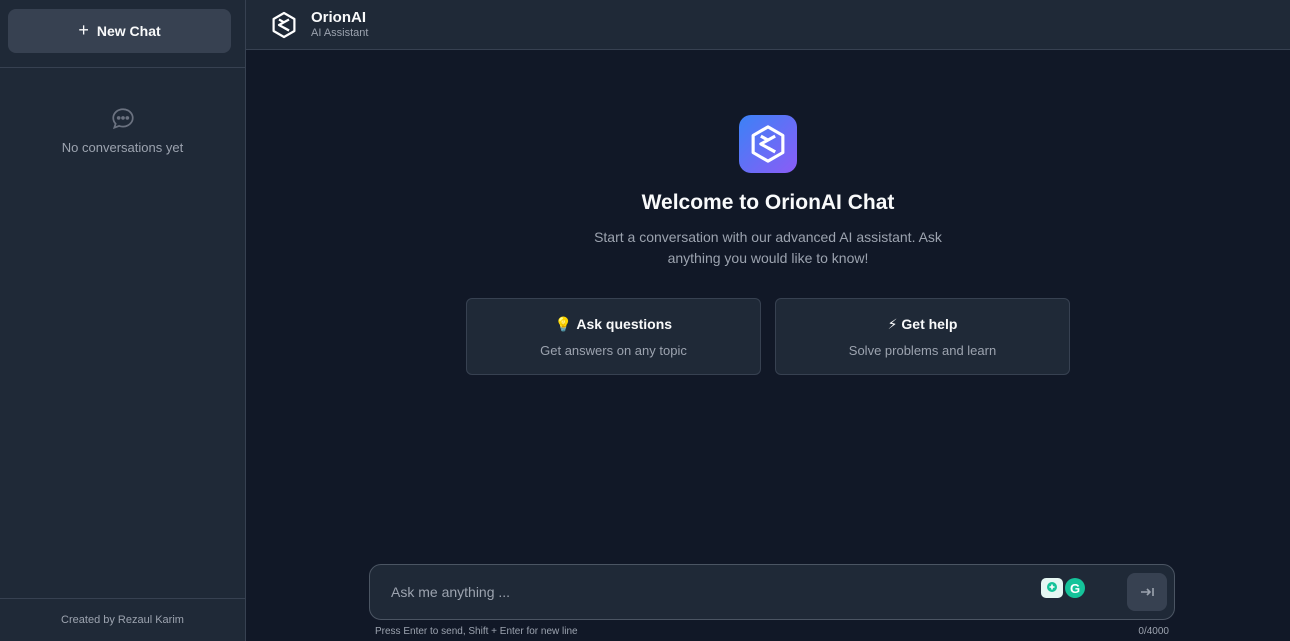  Describe the element at coordinates (768, 202) in the screenshot. I see `welcome-title: Welcome to OrionAI Chat` at that location.